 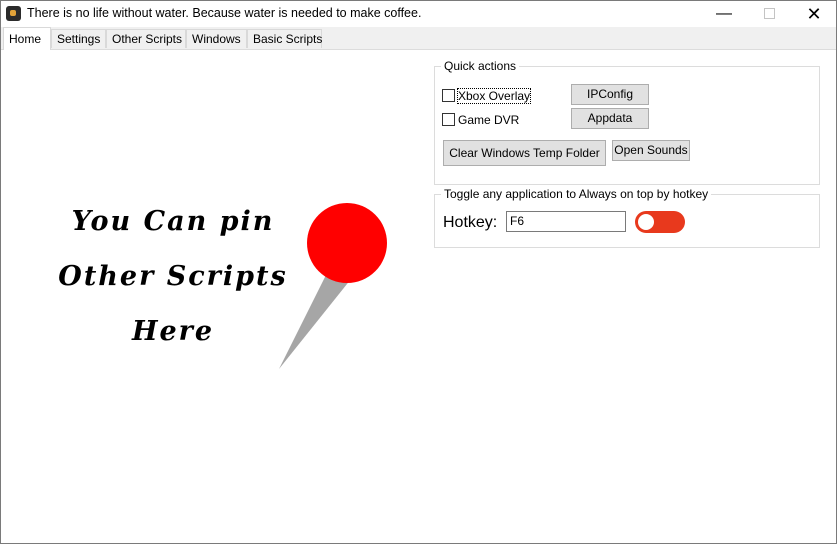 I want to click on open-sounds-button: Open Sounds, so click(x=651, y=150).